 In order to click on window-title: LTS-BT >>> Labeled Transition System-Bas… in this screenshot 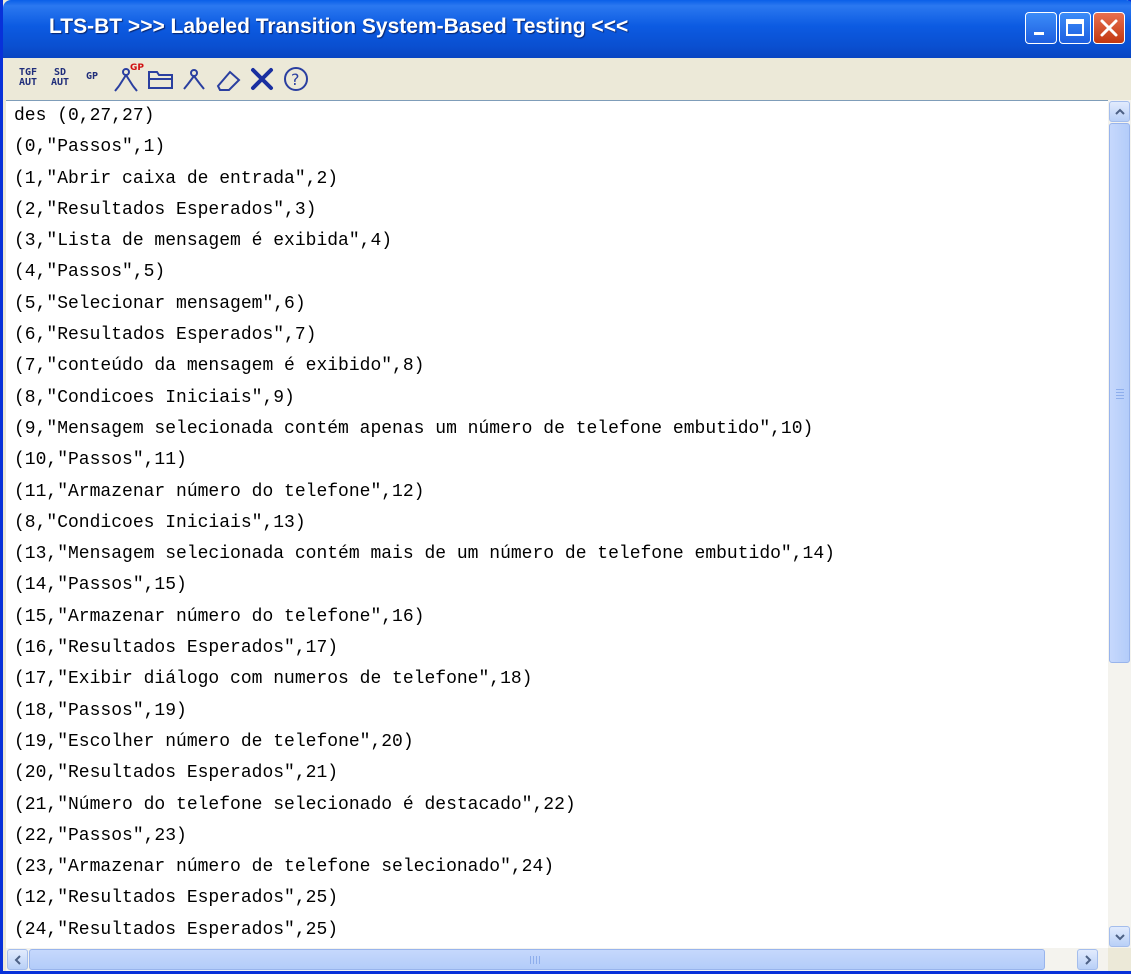, I will do `click(339, 26)`.